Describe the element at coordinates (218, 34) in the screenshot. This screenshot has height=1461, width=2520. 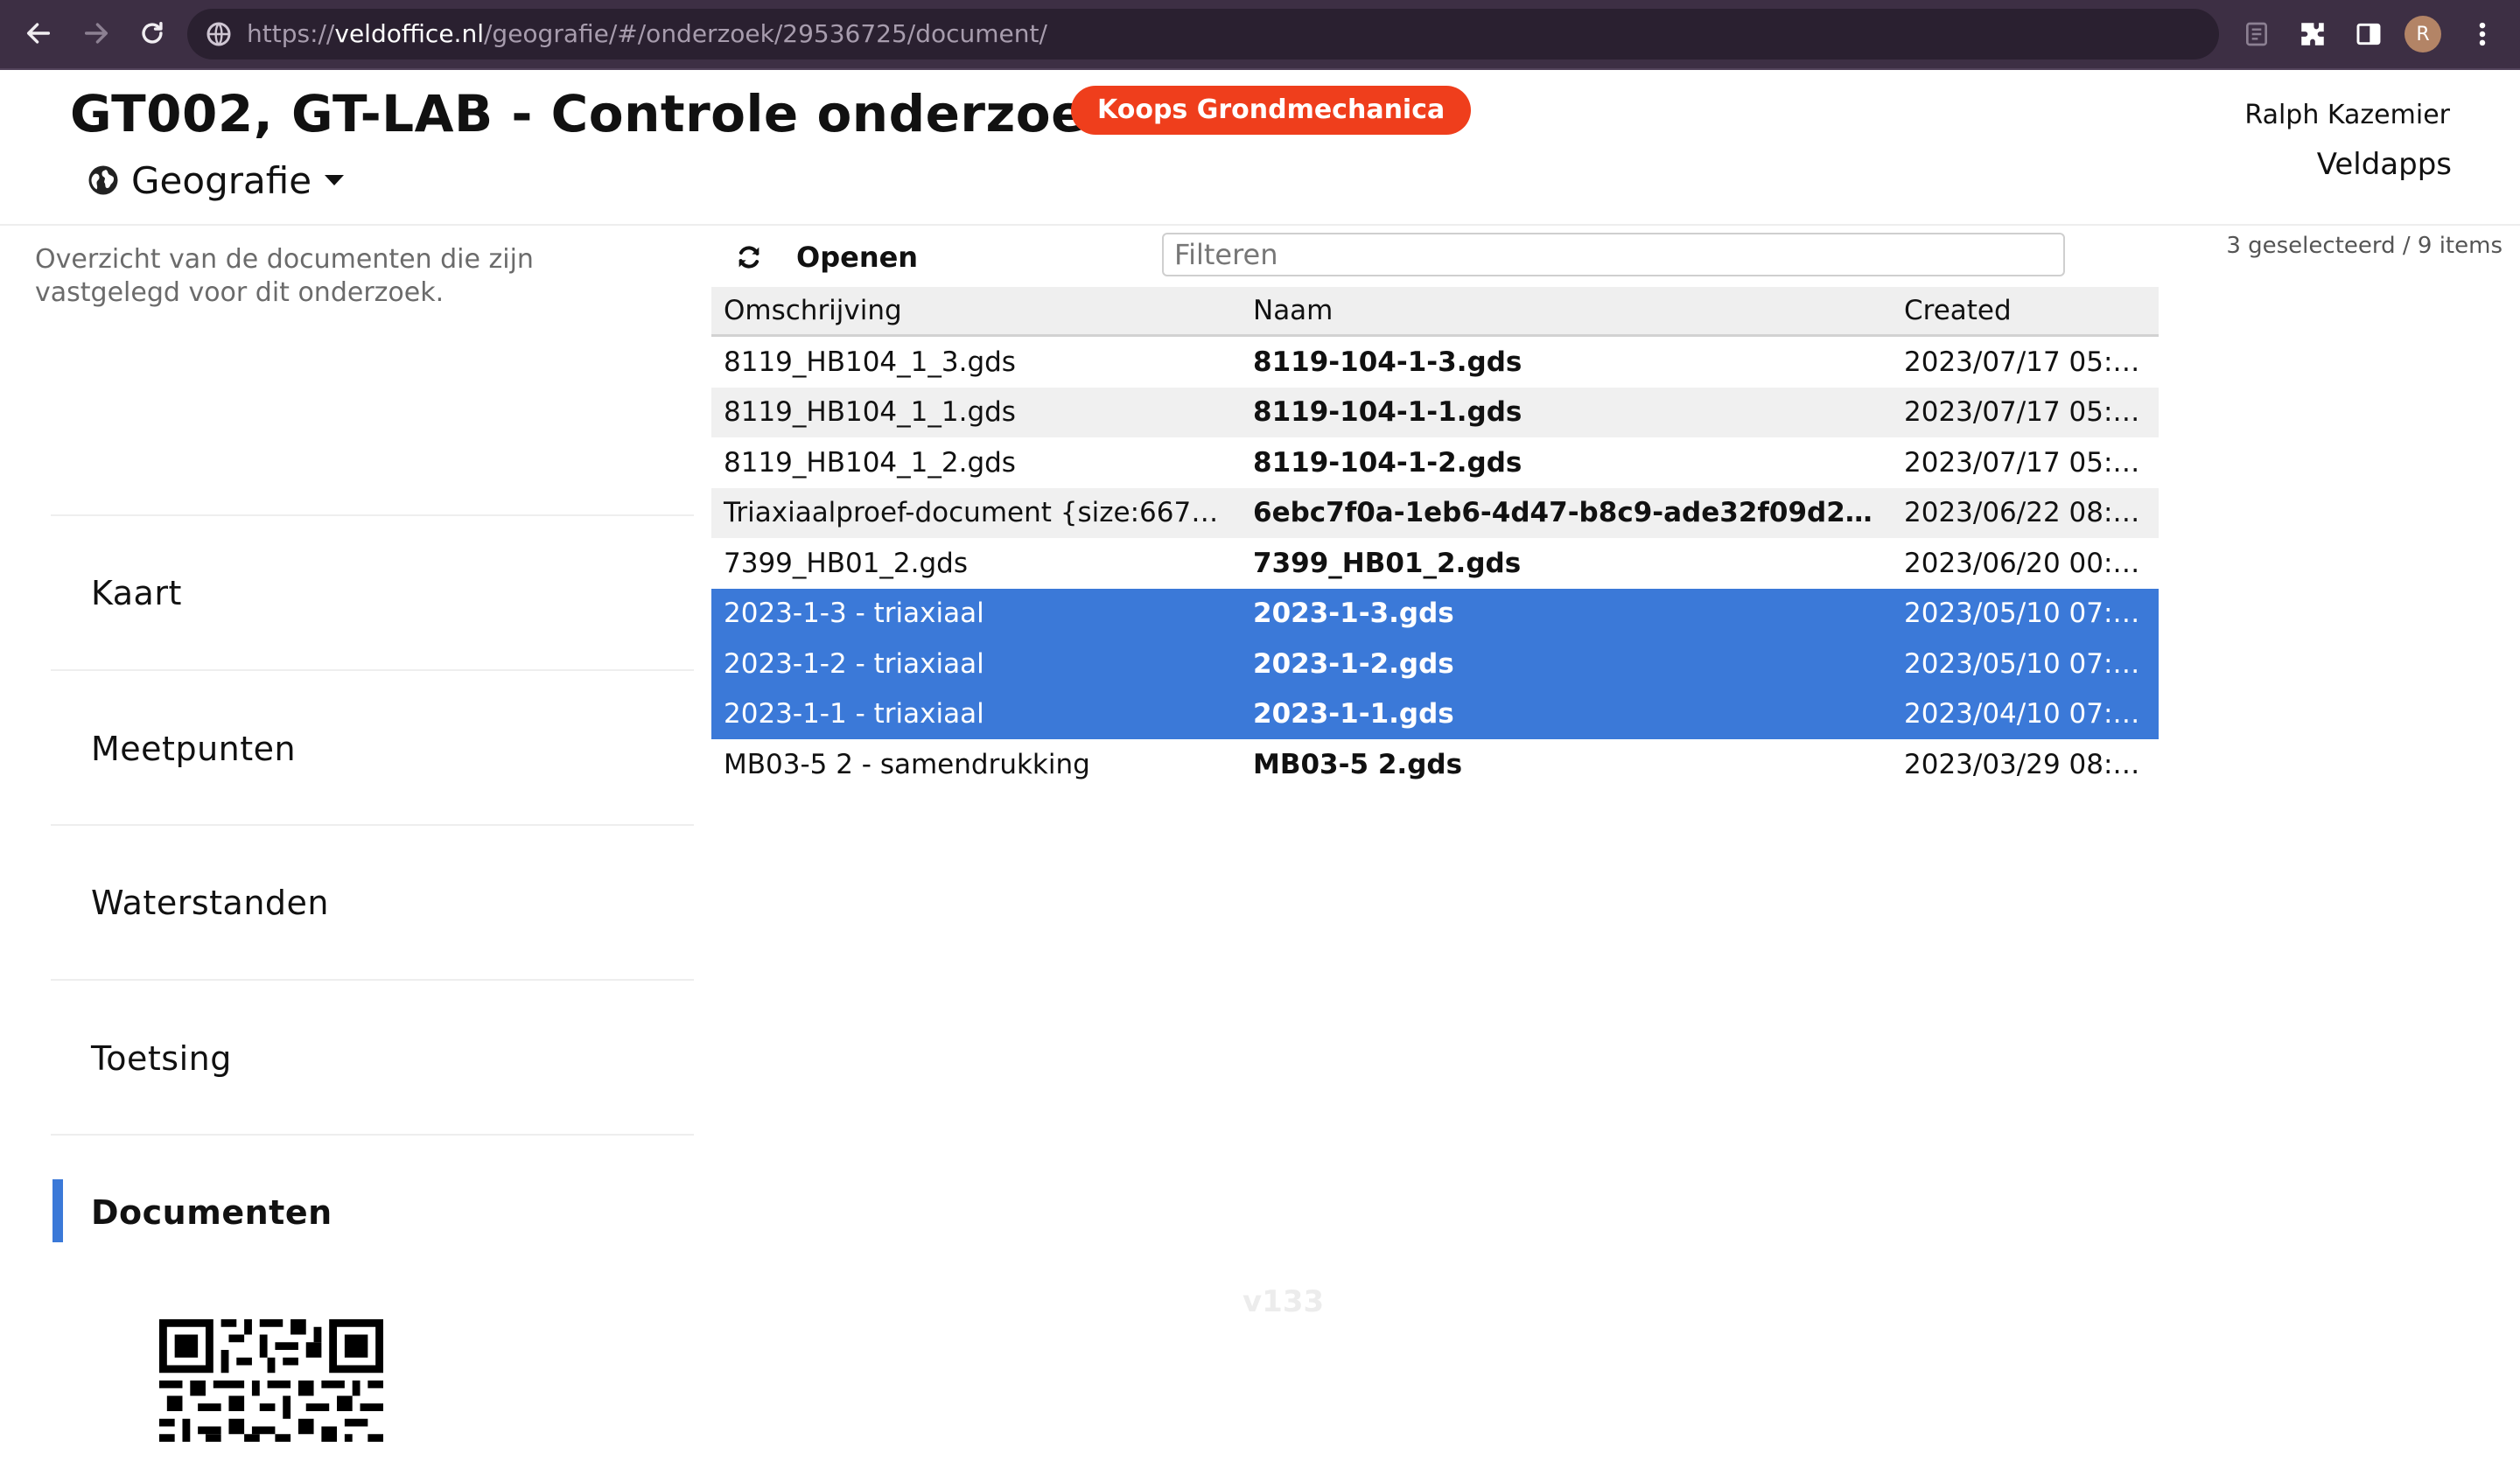
I see `site-info-icon` at that location.